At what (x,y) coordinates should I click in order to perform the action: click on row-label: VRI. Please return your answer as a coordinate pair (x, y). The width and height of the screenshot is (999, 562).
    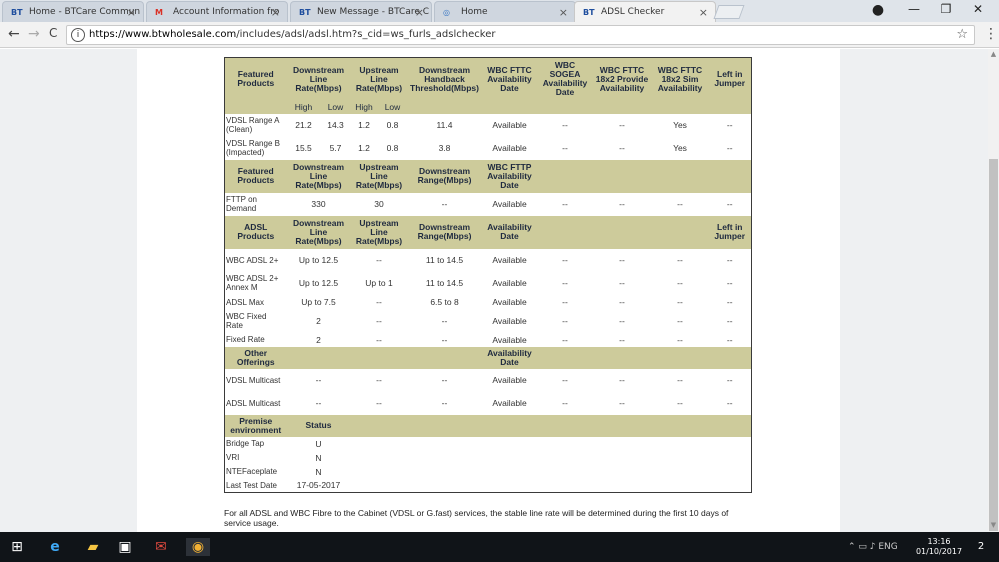
    Looking at the image, I should click on (255, 457).